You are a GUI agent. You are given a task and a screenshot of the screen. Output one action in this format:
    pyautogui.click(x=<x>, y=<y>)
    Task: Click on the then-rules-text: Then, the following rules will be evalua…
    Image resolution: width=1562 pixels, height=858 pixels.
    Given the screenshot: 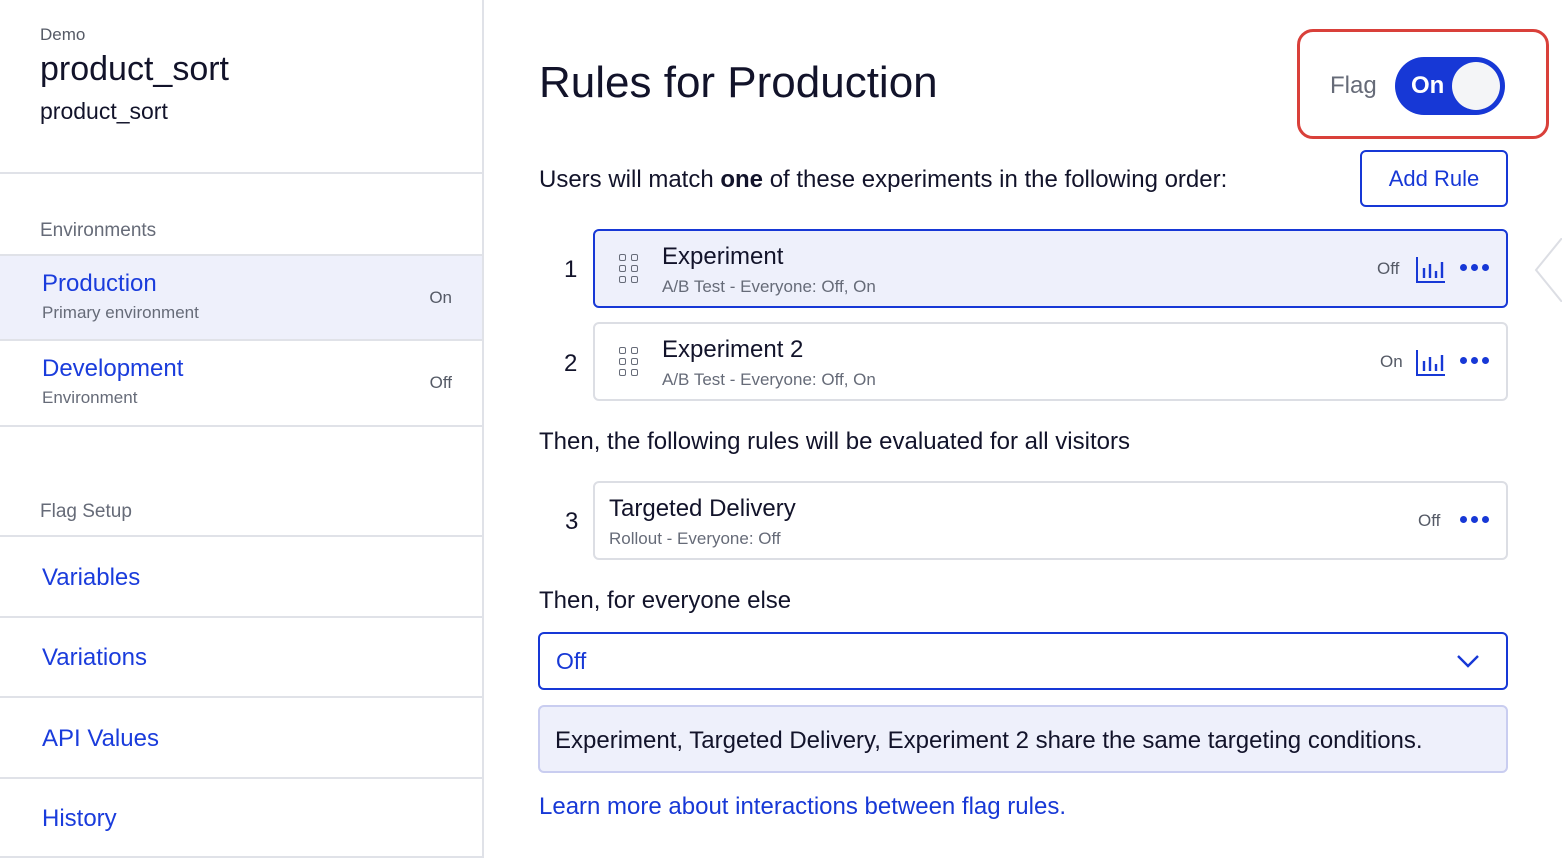 What is the action you would take?
    pyautogui.click(x=834, y=441)
    